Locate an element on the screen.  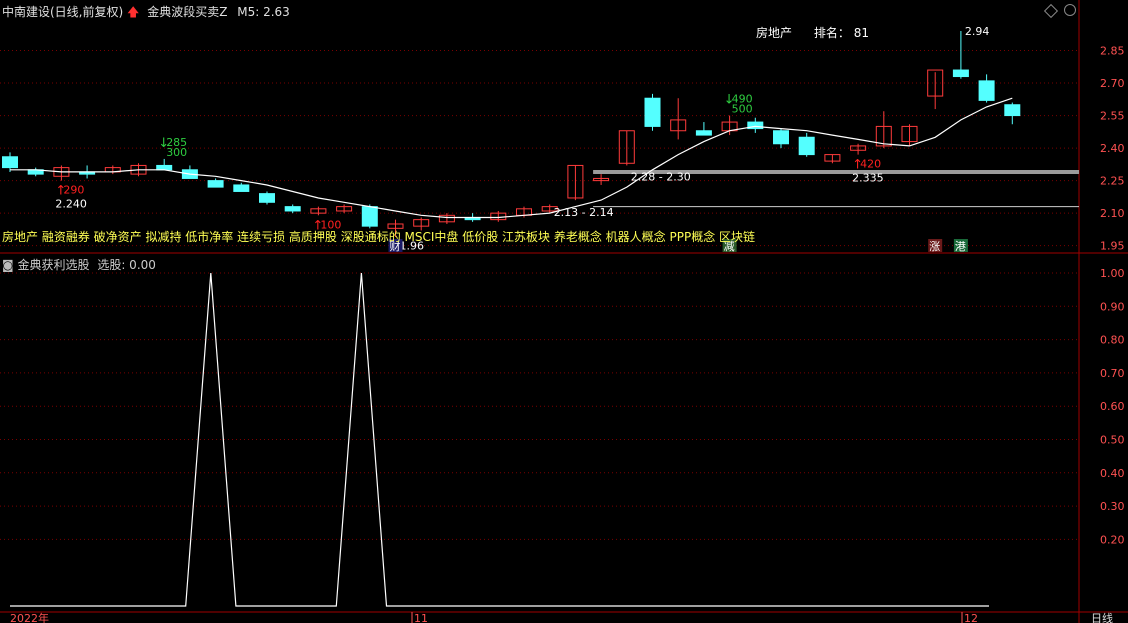
buy-level-label: 2.240 is located at coordinates (71, 204).